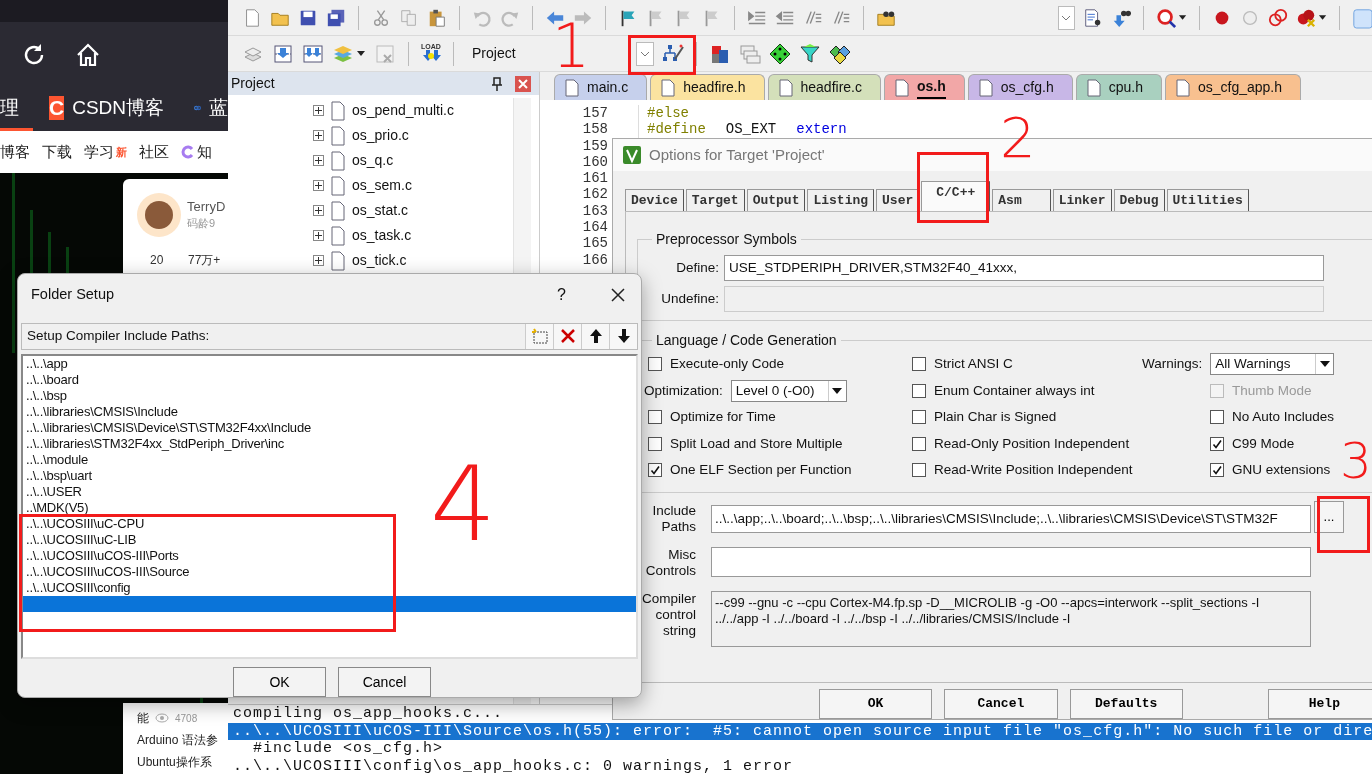  What do you see at coordinates (601, 87) in the screenshot?
I see `editor-tab: main.c` at bounding box center [601, 87].